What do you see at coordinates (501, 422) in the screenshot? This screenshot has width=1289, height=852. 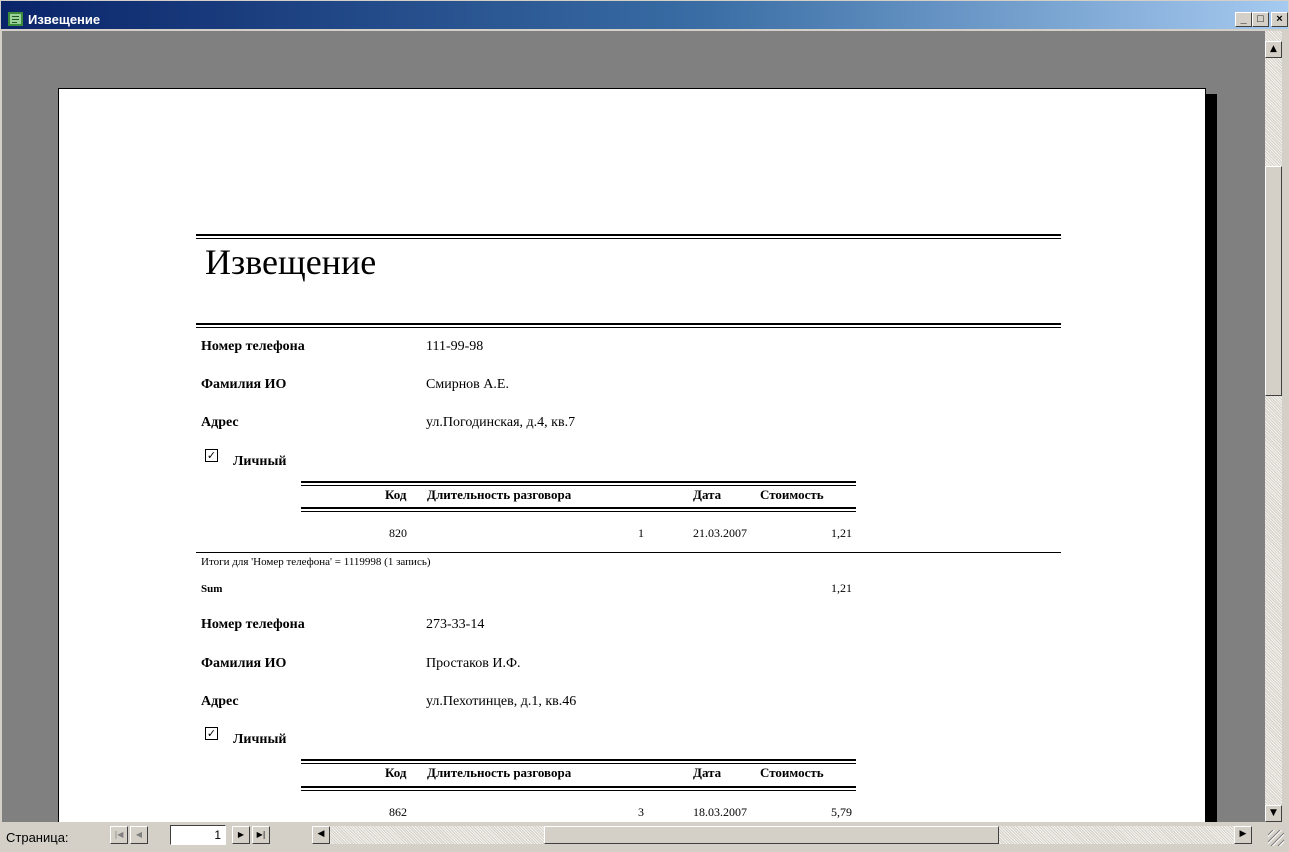 I see `address-value: ул.Погодинская, д.4, кв.7` at bounding box center [501, 422].